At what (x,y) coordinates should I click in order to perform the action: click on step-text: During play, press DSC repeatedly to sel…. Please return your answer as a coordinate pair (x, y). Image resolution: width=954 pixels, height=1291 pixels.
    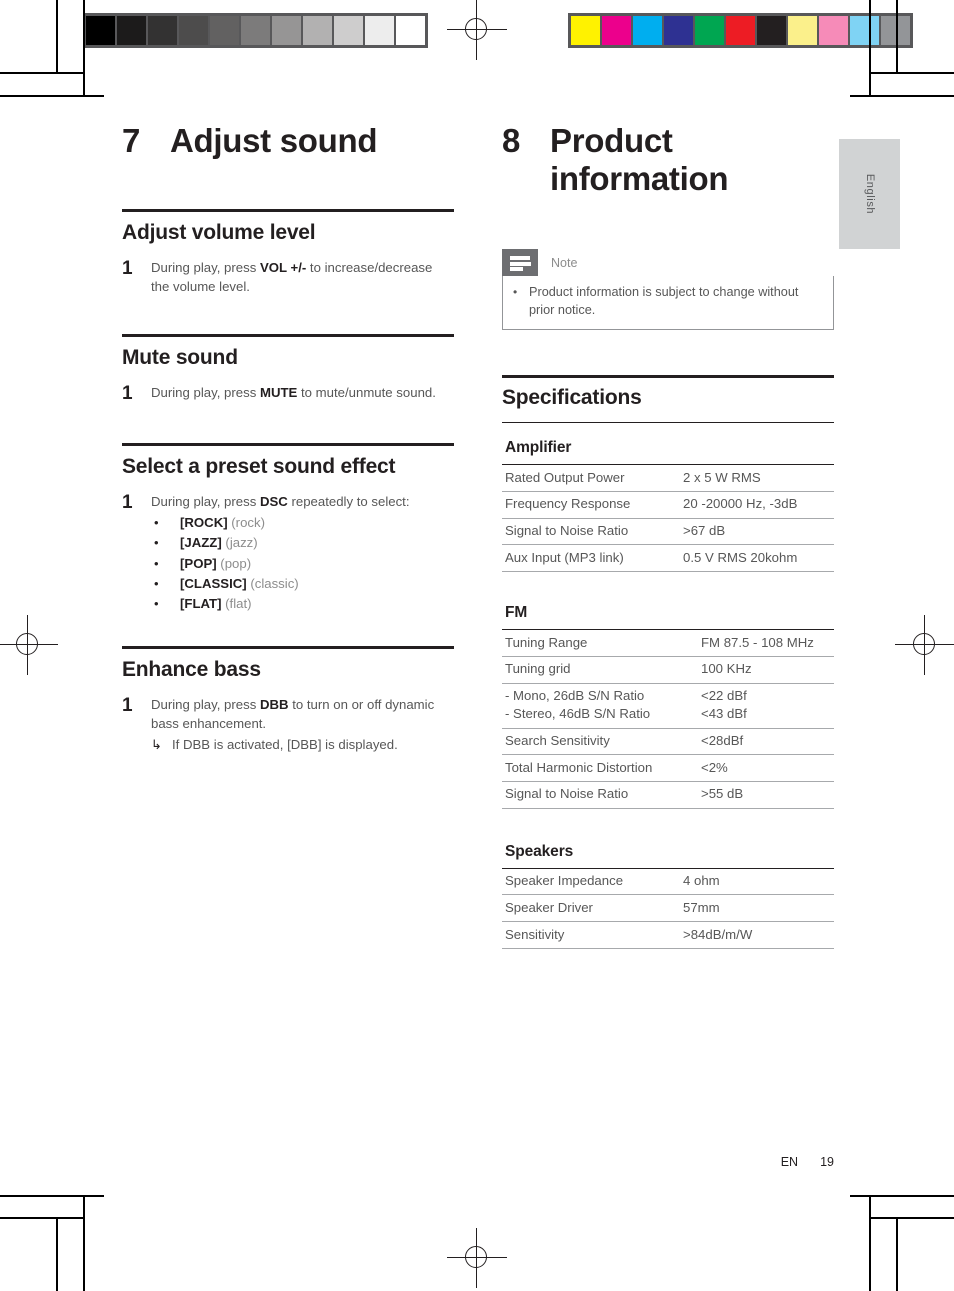
    Looking at the image, I should click on (302, 553).